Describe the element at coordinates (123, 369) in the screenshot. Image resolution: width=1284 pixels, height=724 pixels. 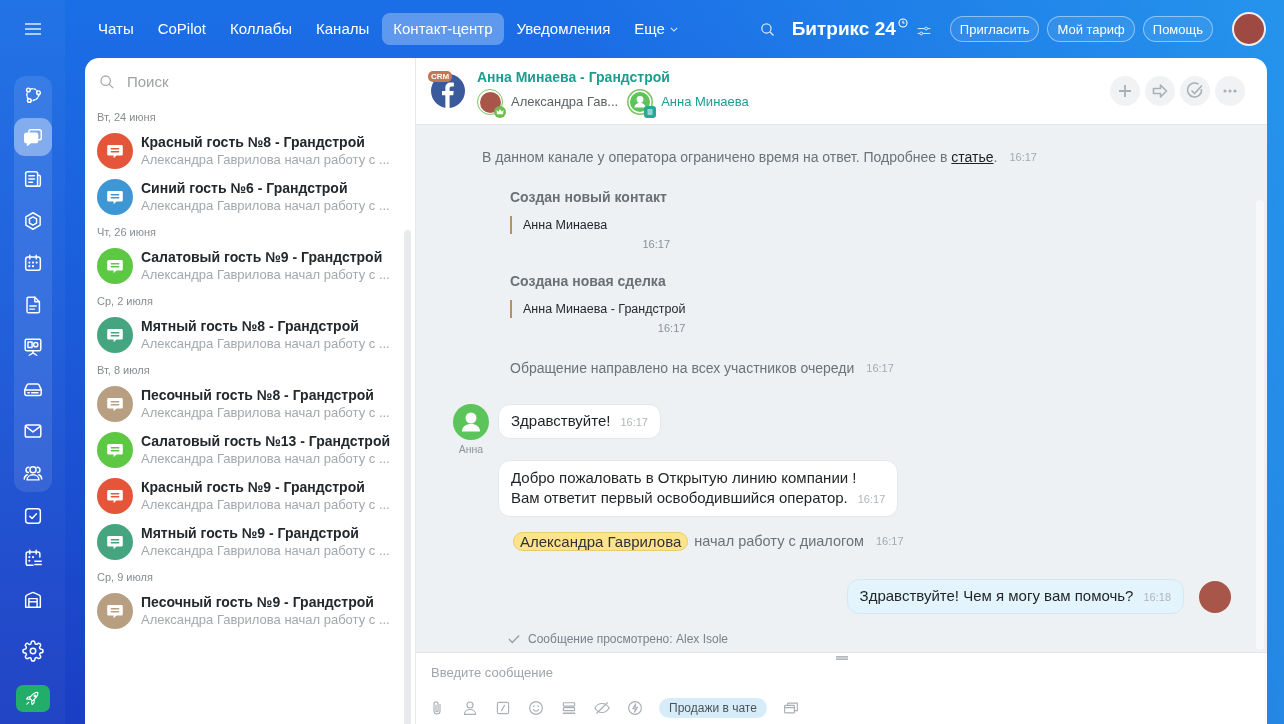
I see `date-label: Вт, 8 июля` at that location.